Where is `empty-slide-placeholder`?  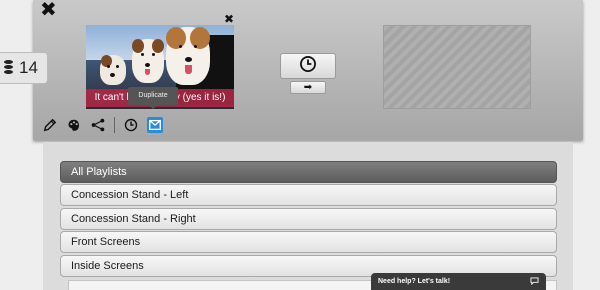
empty-slide-placeholder is located at coordinates (457, 67).